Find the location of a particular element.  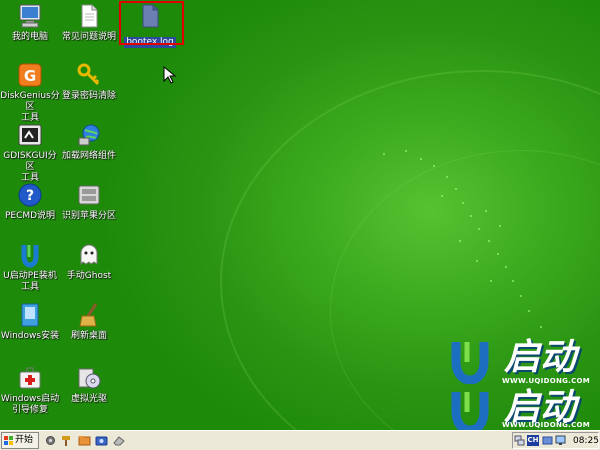

windows-flag-icon is located at coordinates (8, 440).